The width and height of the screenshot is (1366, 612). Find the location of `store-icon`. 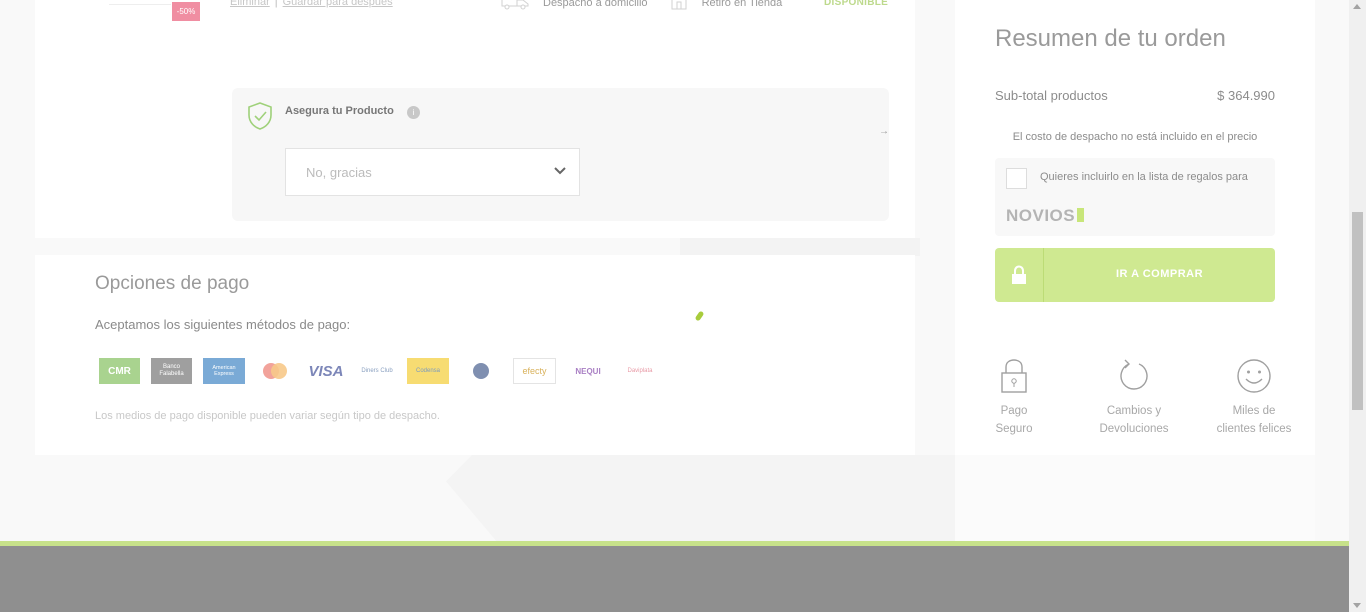

store-icon is located at coordinates (679, 5).